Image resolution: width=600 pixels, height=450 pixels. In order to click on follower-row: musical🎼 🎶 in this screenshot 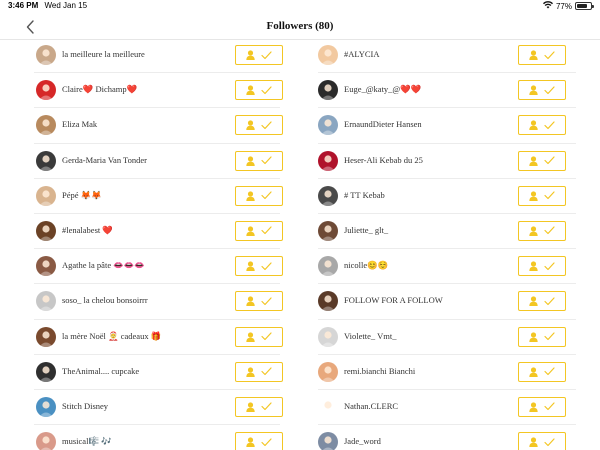, I will do `click(150, 437)`.